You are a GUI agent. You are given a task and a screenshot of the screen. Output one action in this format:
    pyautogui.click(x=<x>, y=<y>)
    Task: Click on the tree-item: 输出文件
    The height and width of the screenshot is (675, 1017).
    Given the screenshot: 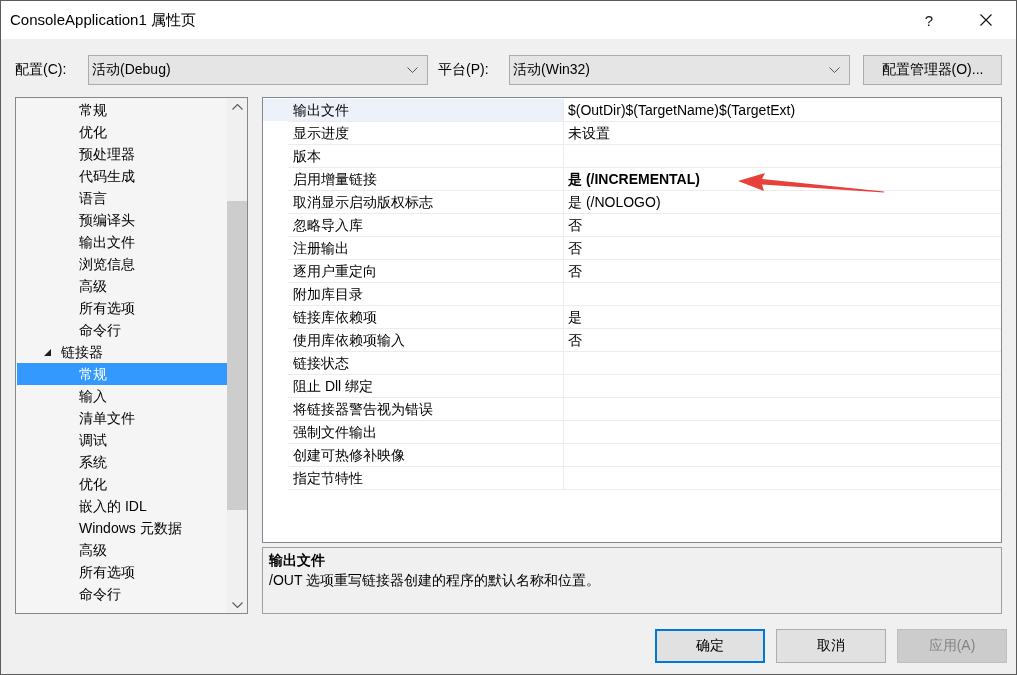 What is the action you would take?
    pyautogui.click(x=122, y=242)
    